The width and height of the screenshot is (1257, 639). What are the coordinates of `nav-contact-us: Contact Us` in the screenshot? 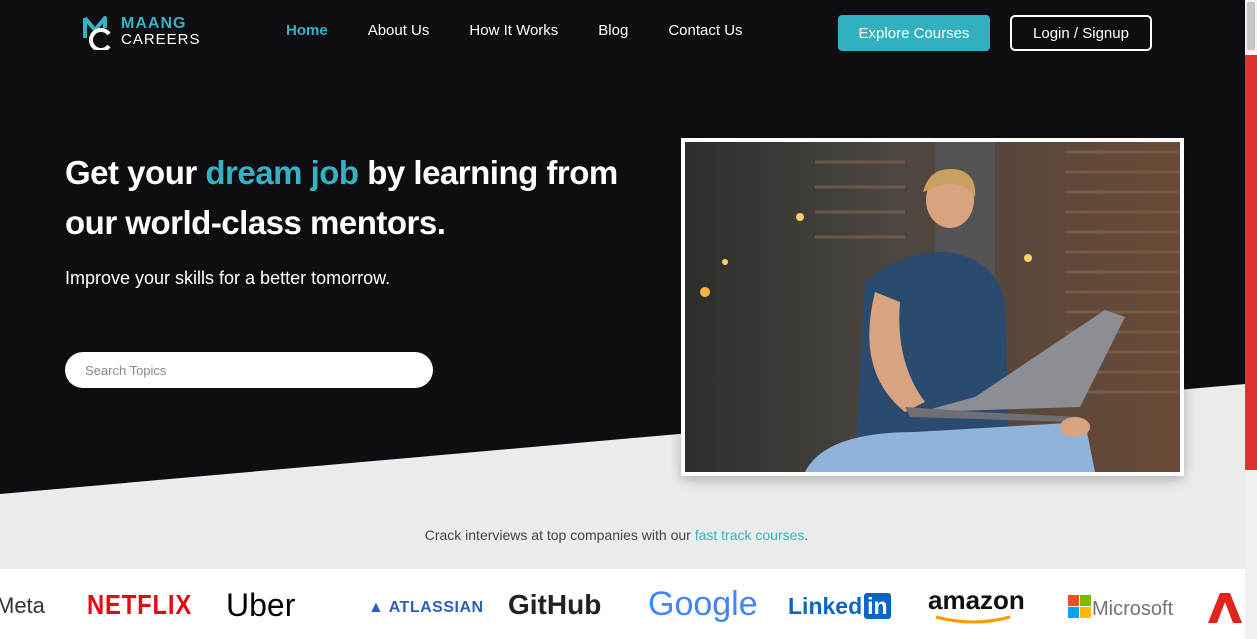 It's located at (705, 30).